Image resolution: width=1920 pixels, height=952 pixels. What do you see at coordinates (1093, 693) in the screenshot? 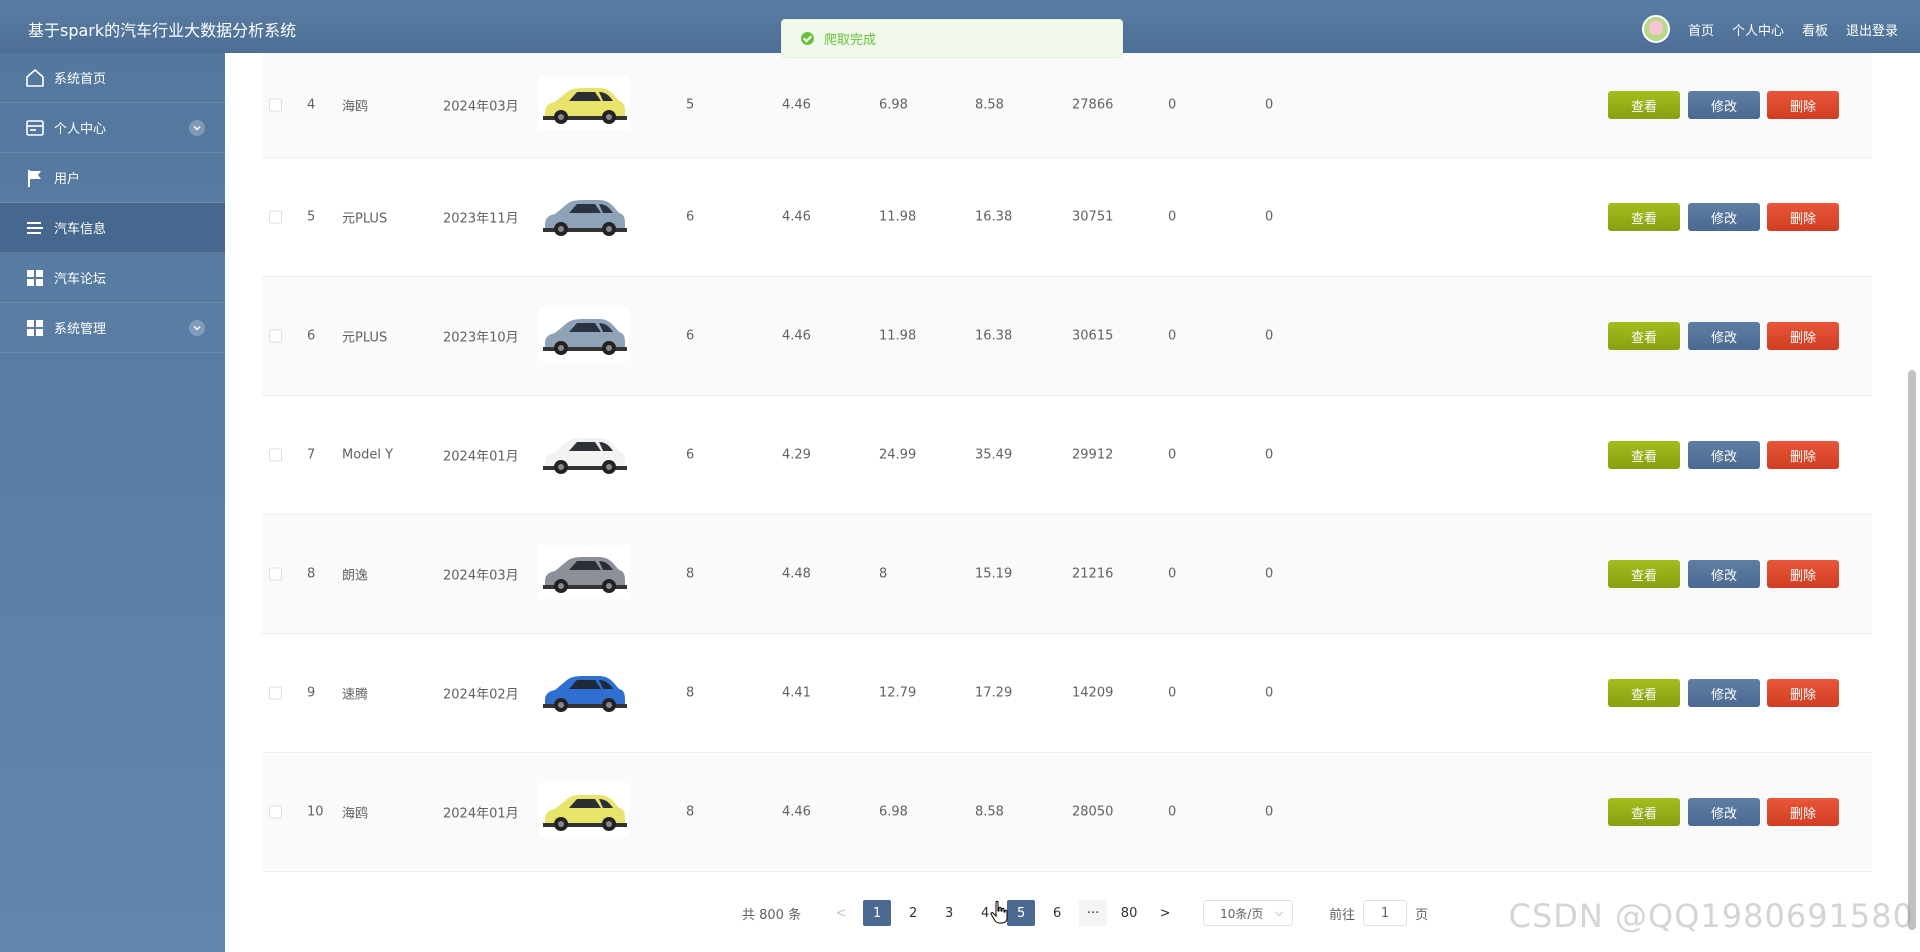
I see `sales-volume: 14209` at bounding box center [1093, 693].